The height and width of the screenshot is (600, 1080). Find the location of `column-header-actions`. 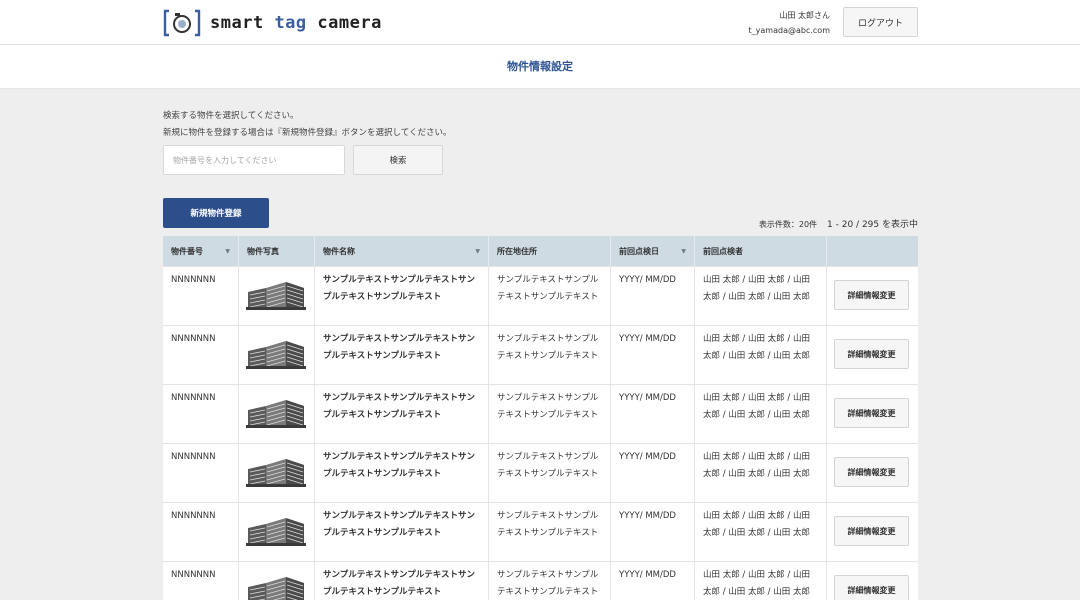

column-header-actions is located at coordinates (872, 251).